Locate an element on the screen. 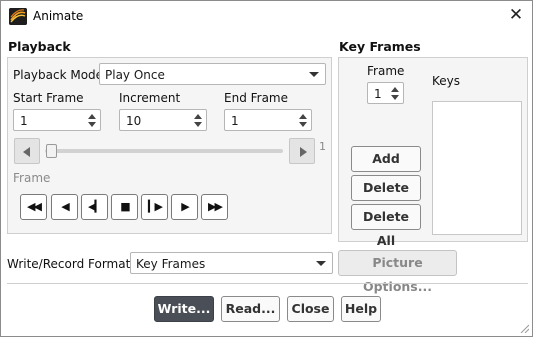 The height and width of the screenshot is (337, 533). stop-button: ■ is located at coordinates (124, 207).